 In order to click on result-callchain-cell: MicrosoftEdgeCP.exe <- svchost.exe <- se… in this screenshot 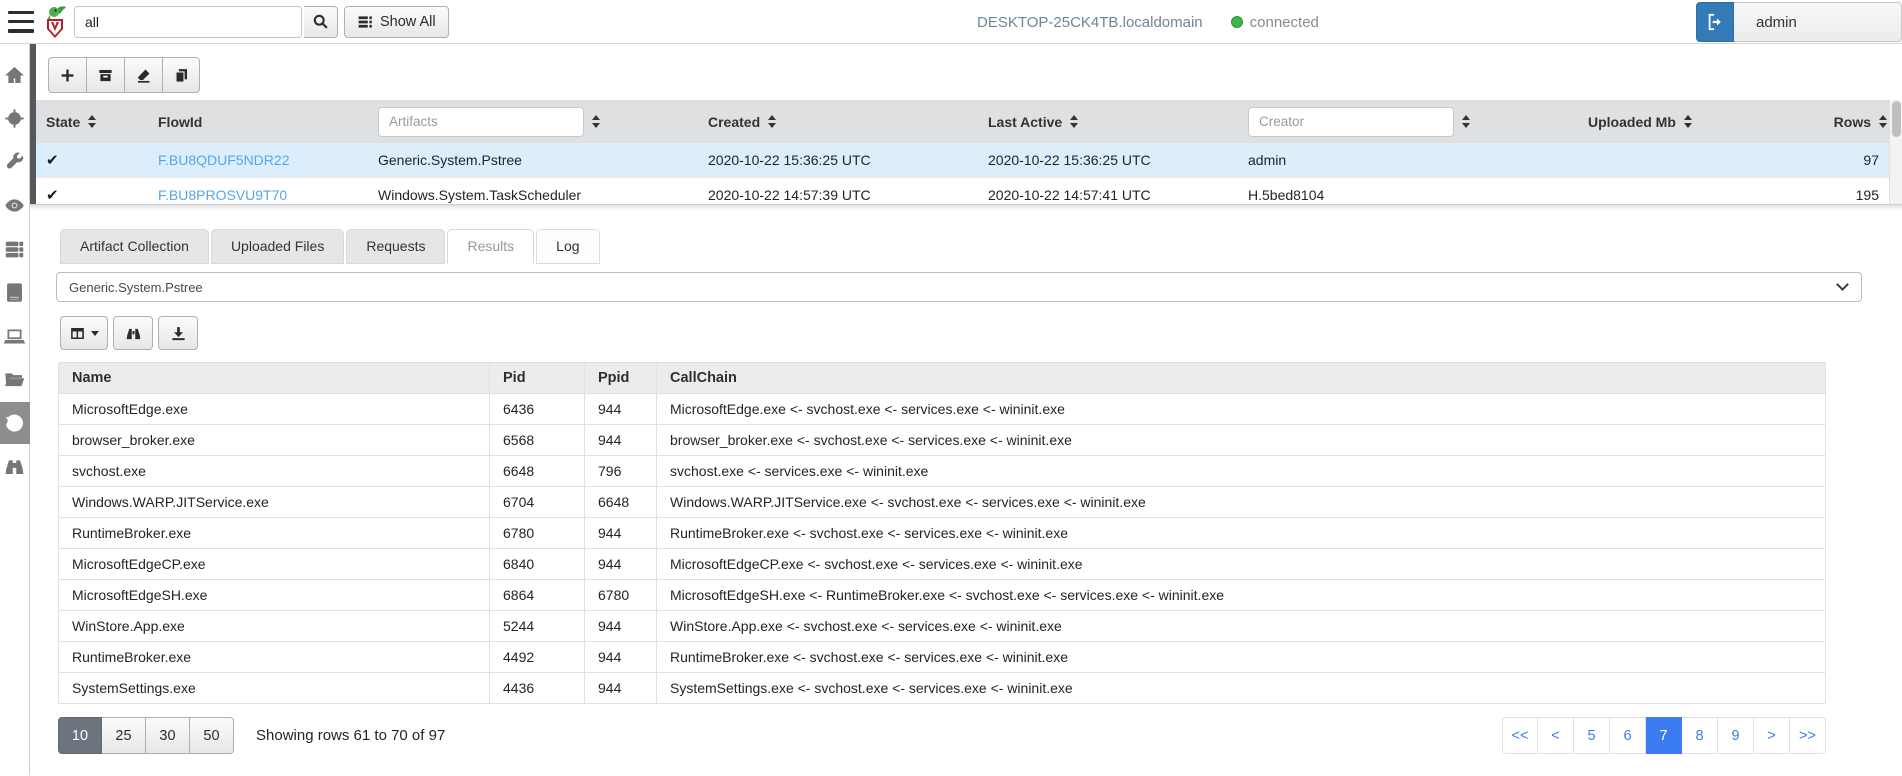, I will do `click(1240, 564)`.